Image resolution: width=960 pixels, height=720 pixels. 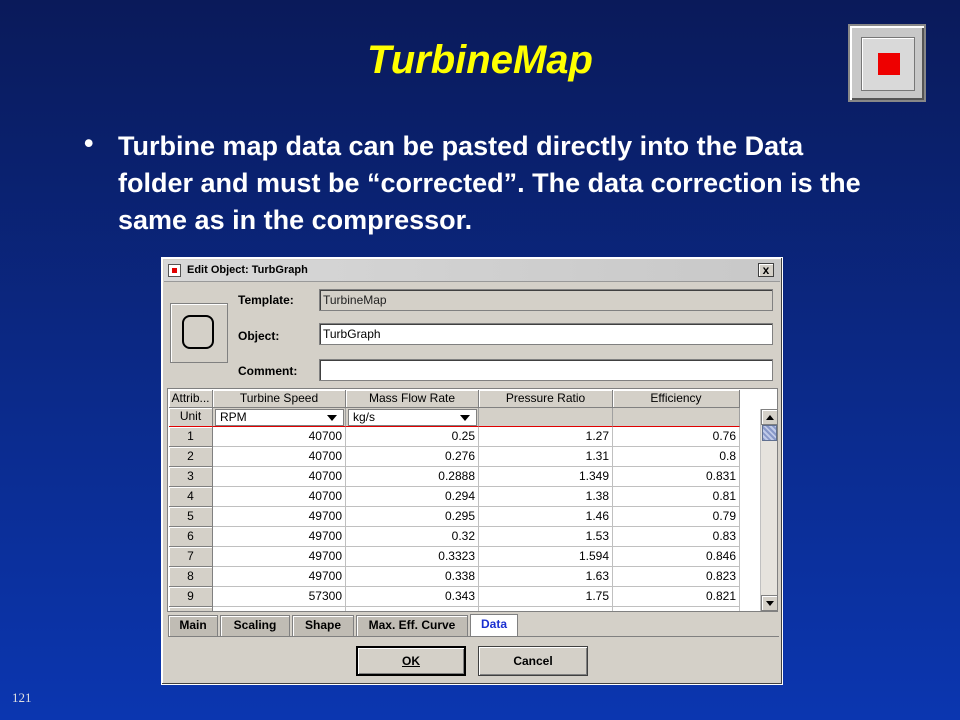 I want to click on header-pressure-ratio: Pressure Ratio, so click(x=546, y=399).